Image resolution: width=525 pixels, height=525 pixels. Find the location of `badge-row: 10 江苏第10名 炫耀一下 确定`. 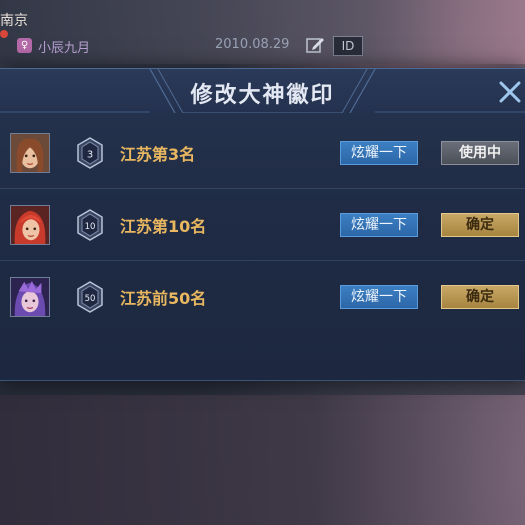

badge-row: 10 江苏第10名 炫耀一下 确定 is located at coordinates (262, 225).